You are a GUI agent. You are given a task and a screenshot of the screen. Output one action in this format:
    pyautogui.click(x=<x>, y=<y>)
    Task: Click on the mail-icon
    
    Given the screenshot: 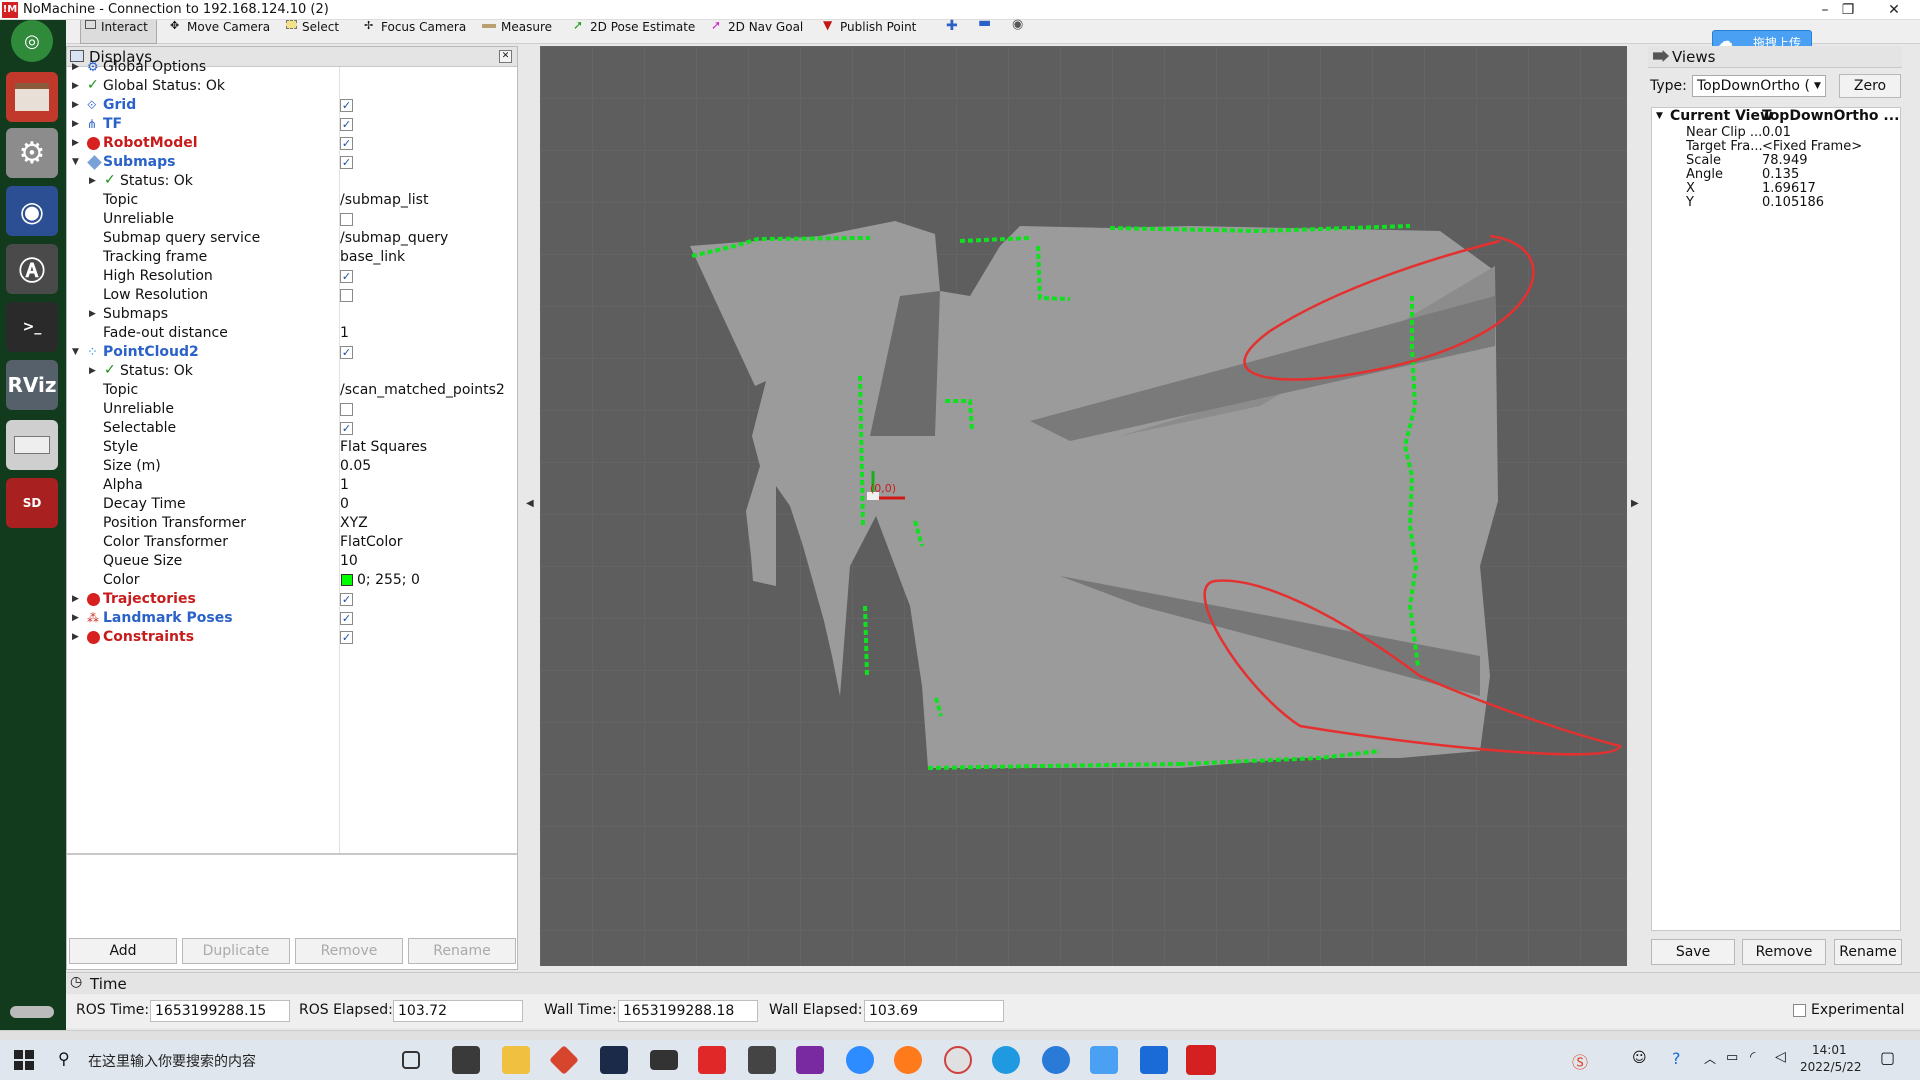 What is the action you would take?
    pyautogui.click(x=664, y=1060)
    